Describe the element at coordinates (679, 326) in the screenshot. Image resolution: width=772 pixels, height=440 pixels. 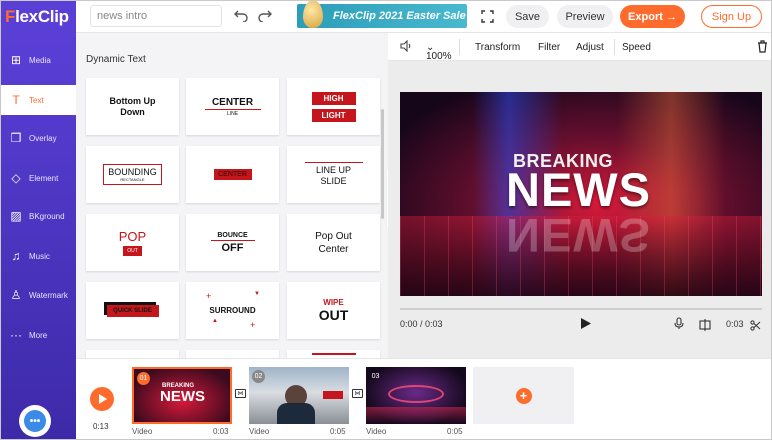
I see `microphone-icon` at that location.